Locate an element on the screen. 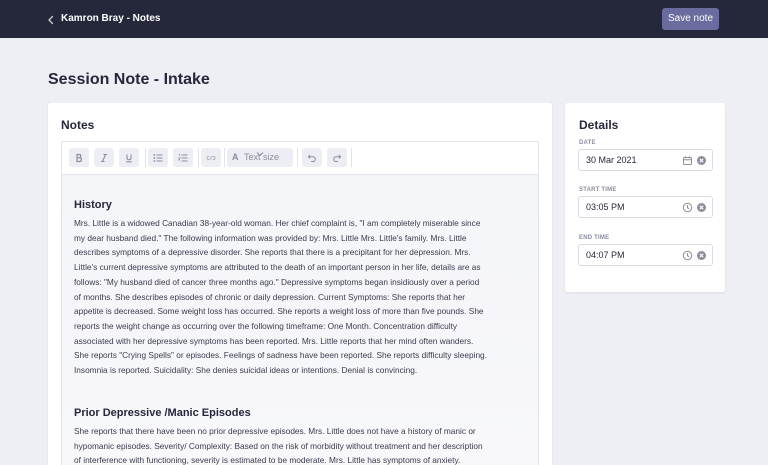 This screenshot has width=768, height=465. notes-heading: Notes is located at coordinates (78, 125).